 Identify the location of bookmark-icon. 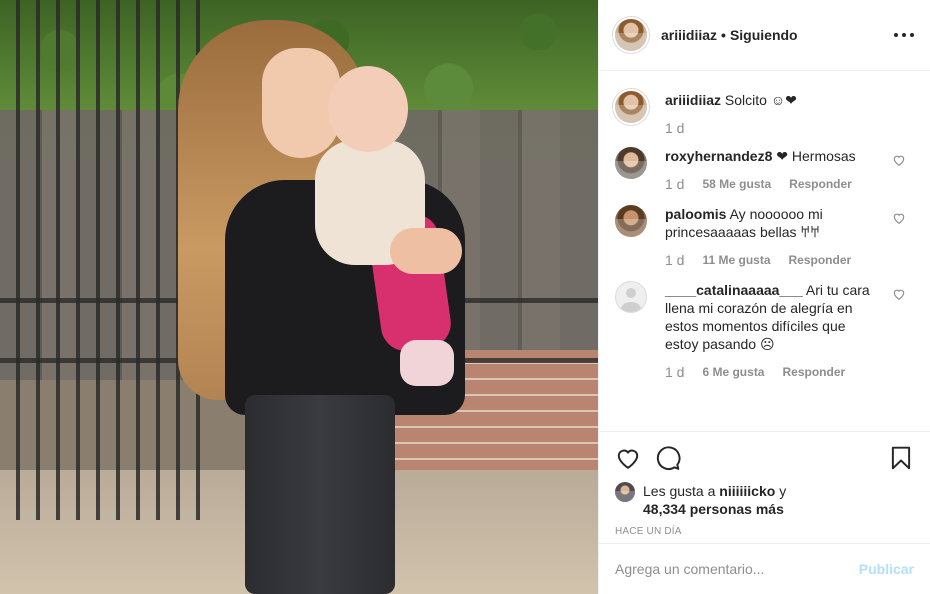
(901, 458).